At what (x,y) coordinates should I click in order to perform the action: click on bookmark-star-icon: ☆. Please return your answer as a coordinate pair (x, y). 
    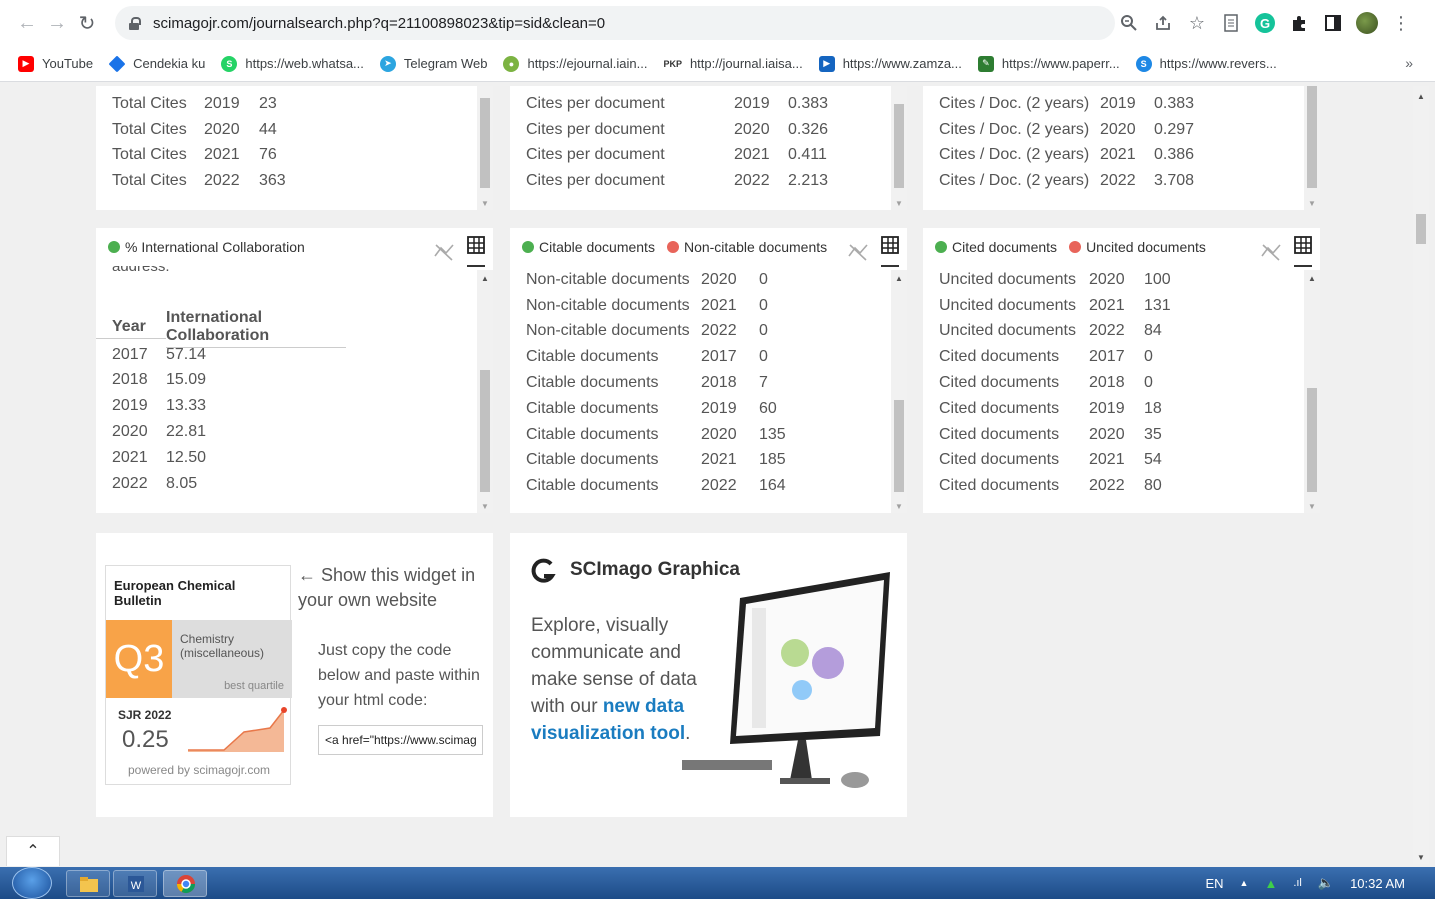
    Looking at the image, I should click on (1197, 23).